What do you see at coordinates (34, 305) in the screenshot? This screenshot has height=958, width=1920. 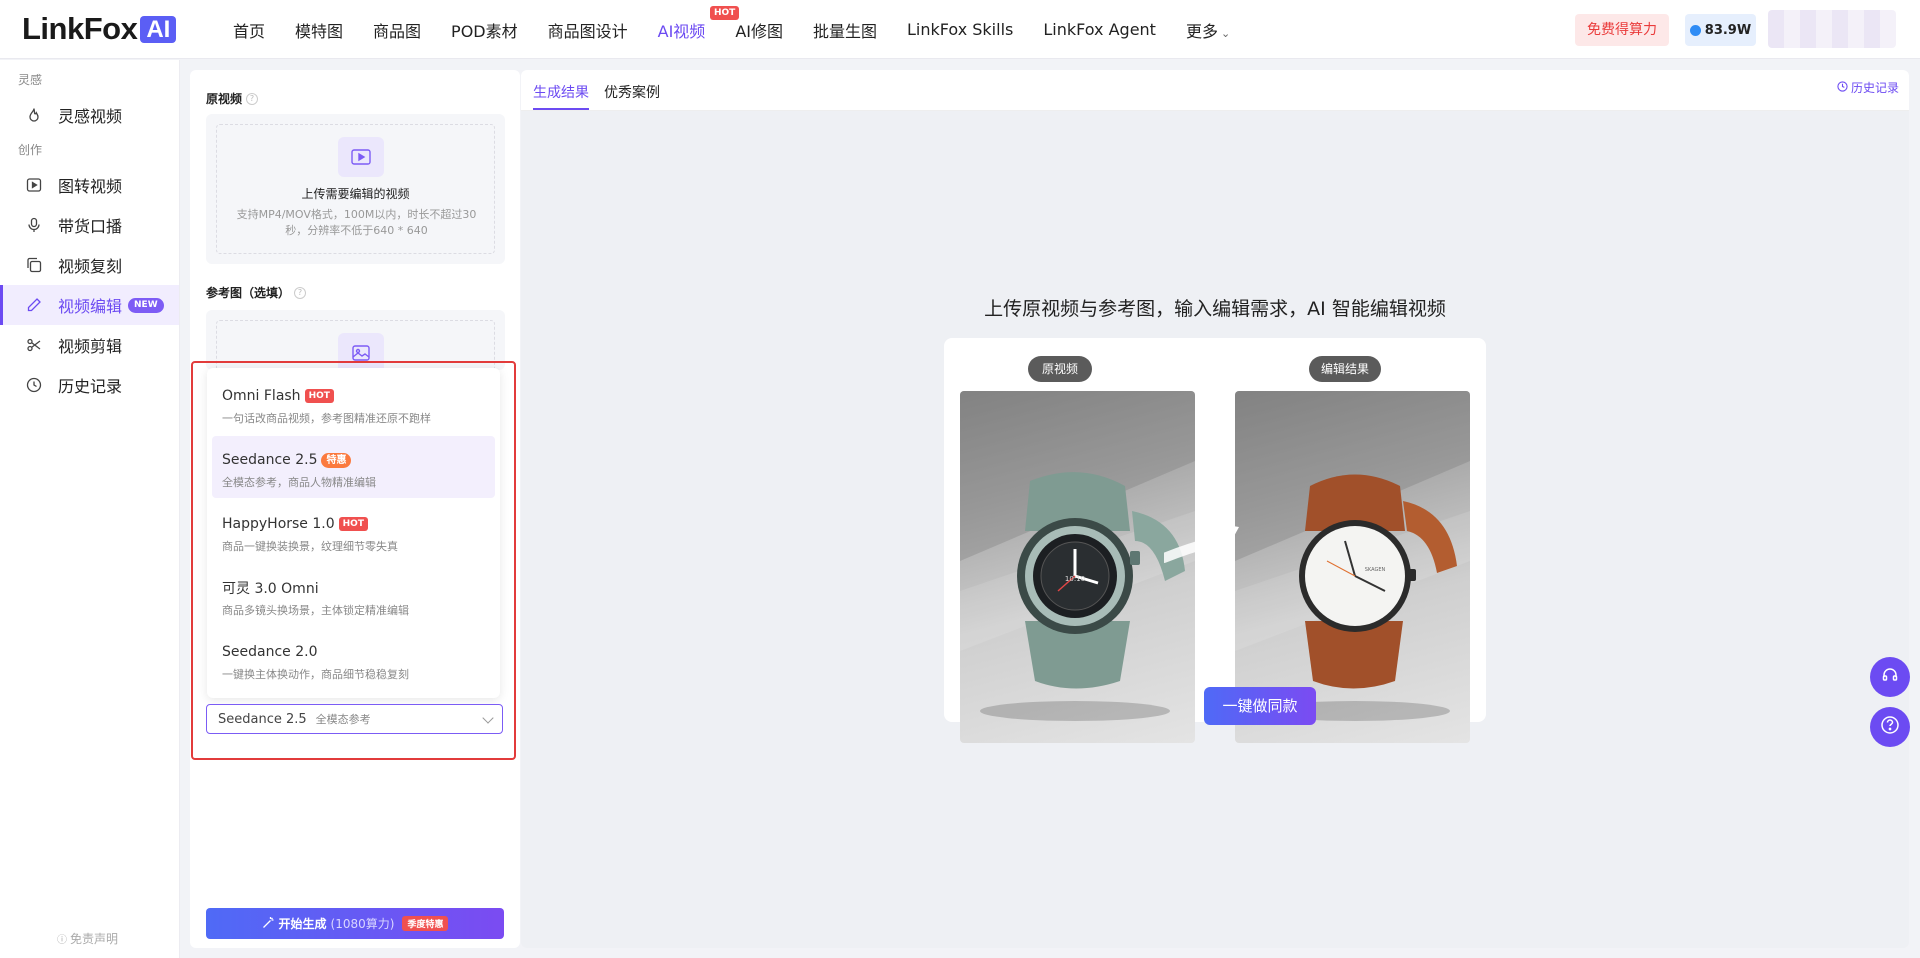 I see `pencil-icon` at bounding box center [34, 305].